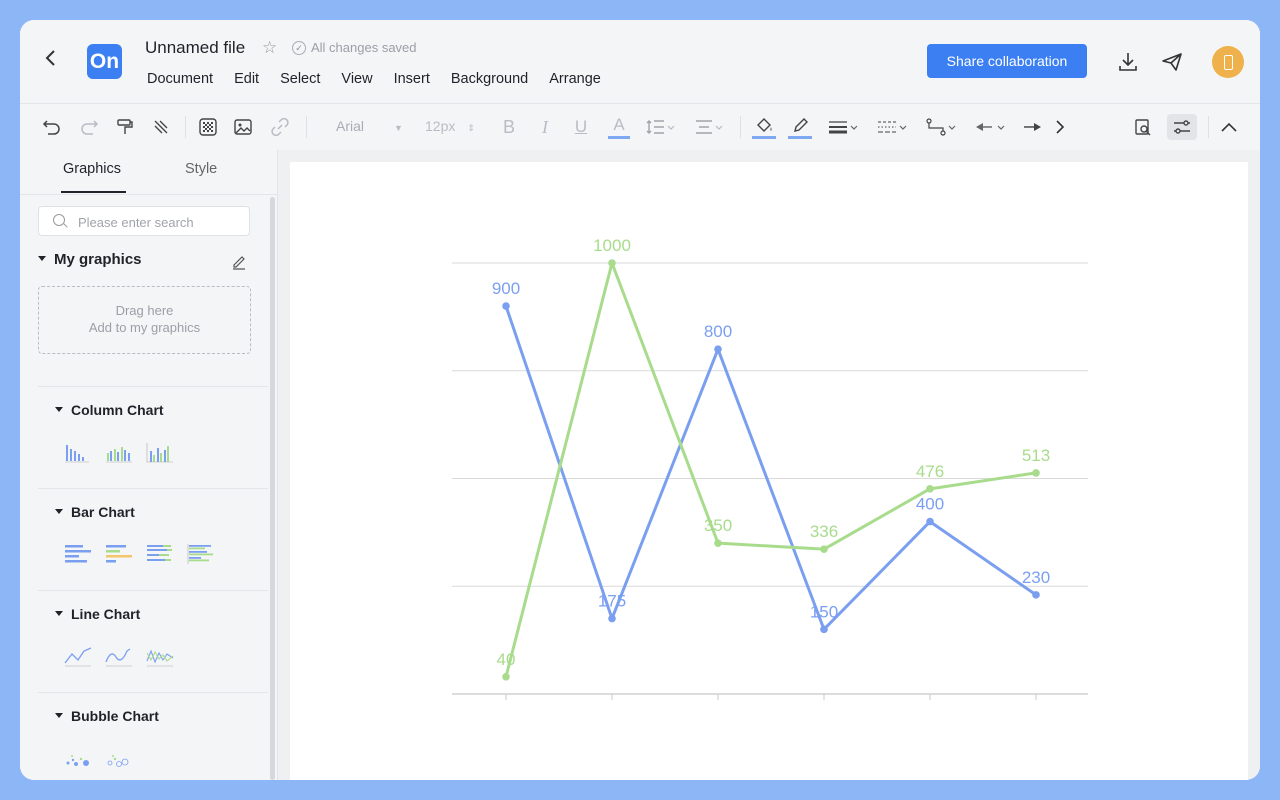 Image resolution: width=1280 pixels, height=800 pixels. Describe the element at coordinates (145, 259) in the screenshot. I see `my-graphics-header: My graphics` at that location.